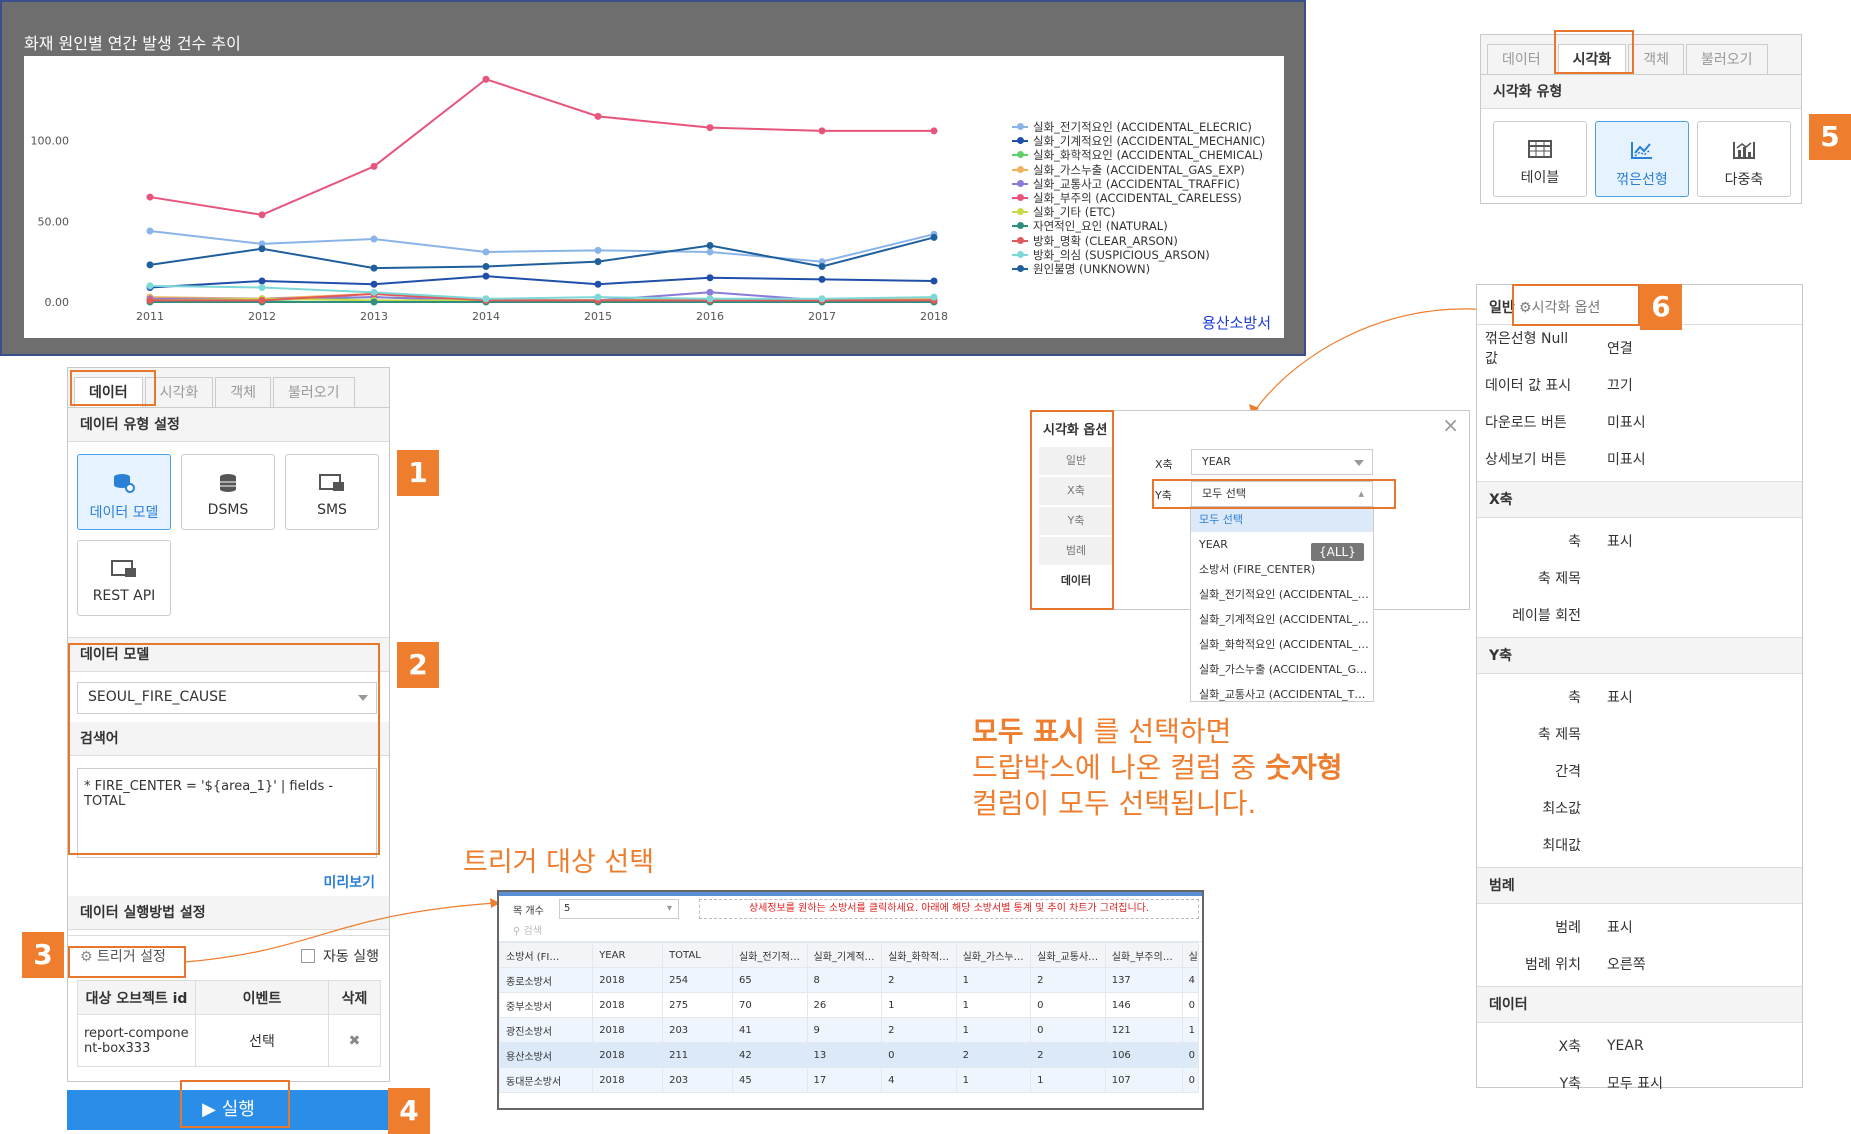  I want to click on legend-item: 실화_교통사고 (ACCIDENTAL_TRAFFIC), so click(1138, 184).